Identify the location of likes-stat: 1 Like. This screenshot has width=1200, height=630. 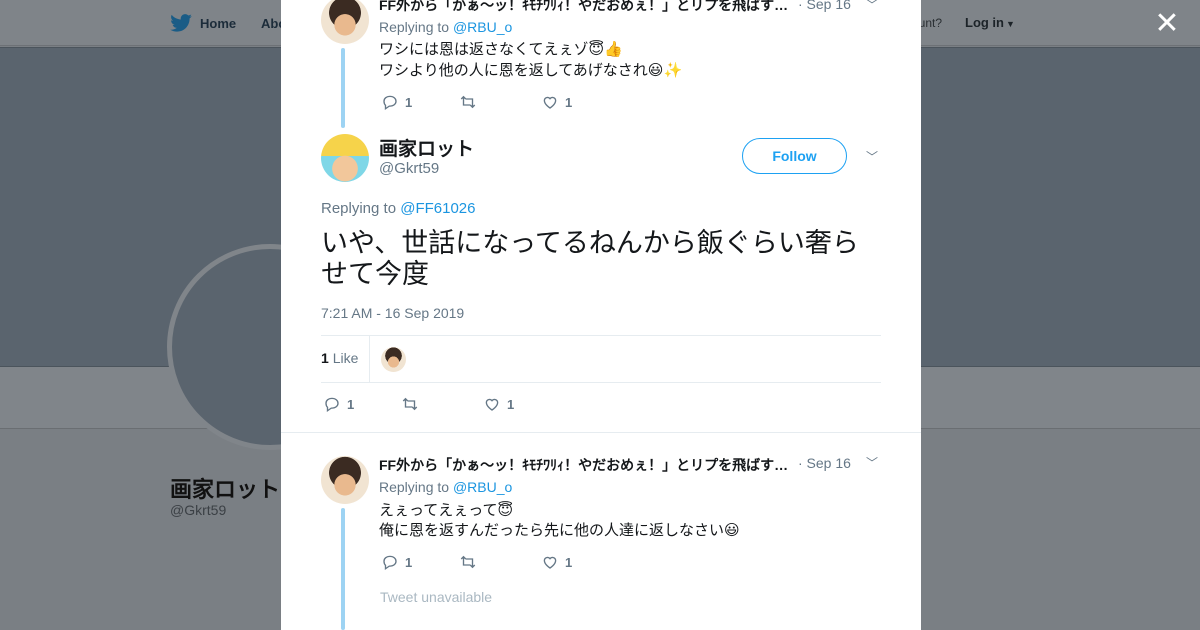
(339, 358).